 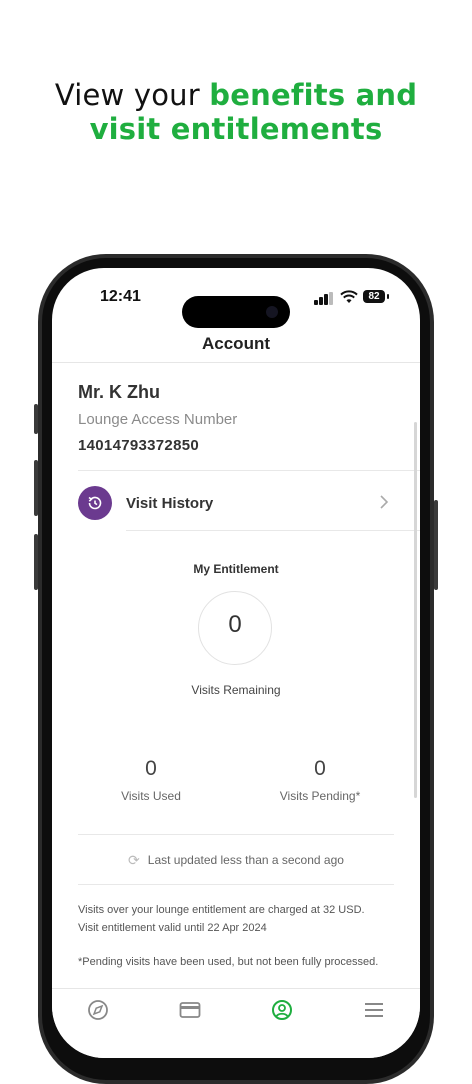 I want to click on history-icon, so click(x=95, y=503).